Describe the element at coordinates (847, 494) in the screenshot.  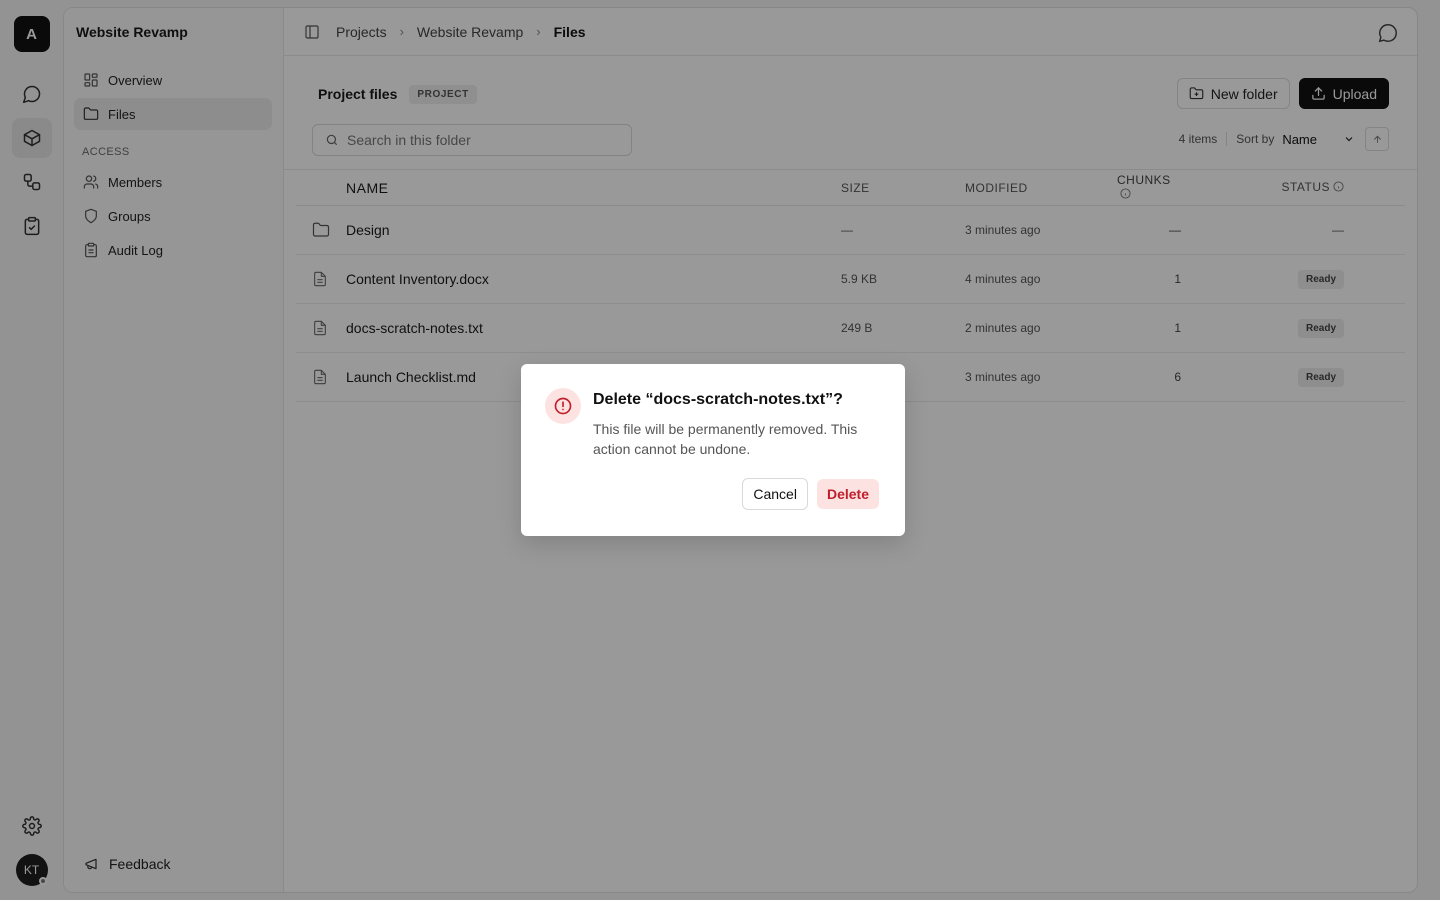
I see `delete-button: Delete` at that location.